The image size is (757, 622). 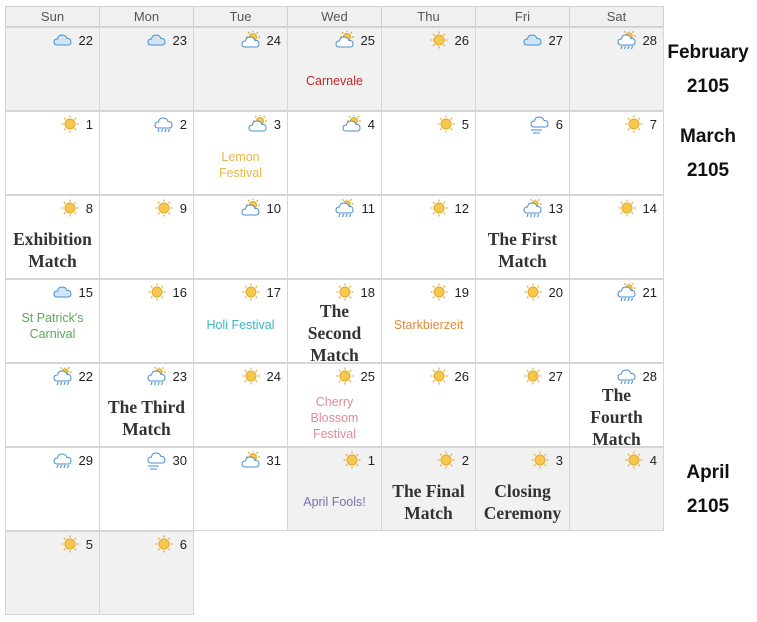 What do you see at coordinates (522, 502) in the screenshot?
I see `match-event-label: Closing Ceremony` at bounding box center [522, 502].